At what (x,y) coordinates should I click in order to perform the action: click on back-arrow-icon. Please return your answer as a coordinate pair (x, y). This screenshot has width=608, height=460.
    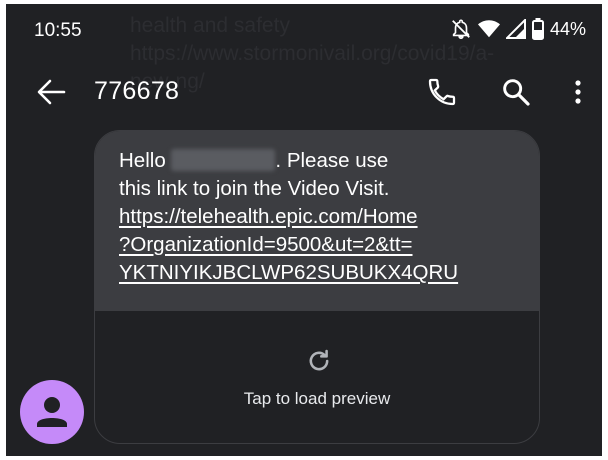
    Looking at the image, I should click on (51, 92).